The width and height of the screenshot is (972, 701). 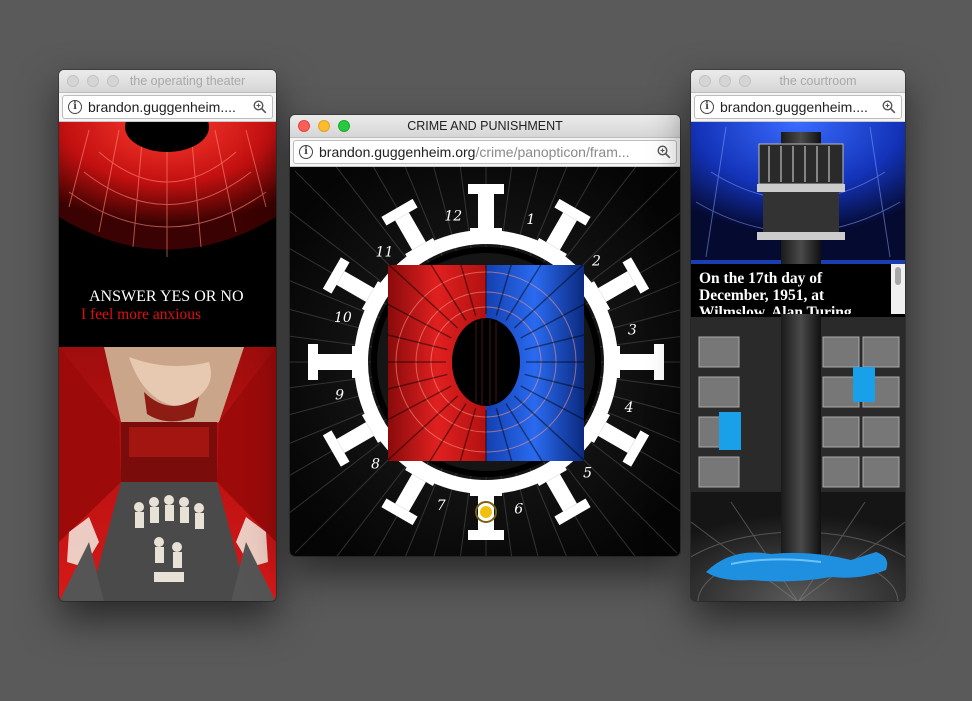 I want to click on window-title: CRIME AND PUNISHMENT, so click(x=485, y=126).